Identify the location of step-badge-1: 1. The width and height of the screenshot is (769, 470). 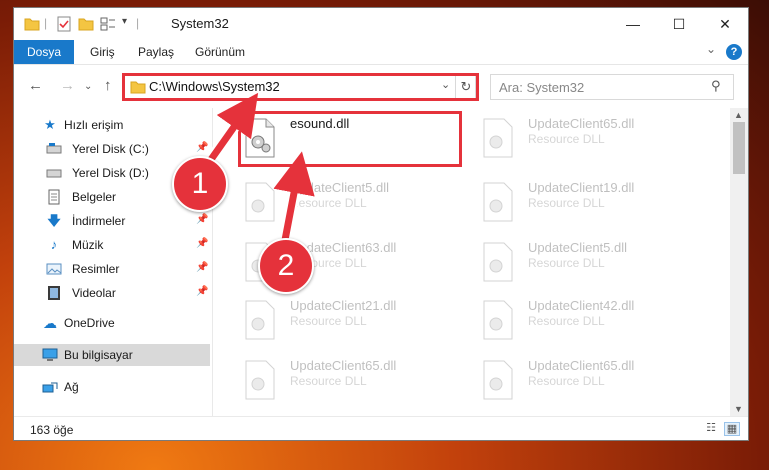
(200, 184).